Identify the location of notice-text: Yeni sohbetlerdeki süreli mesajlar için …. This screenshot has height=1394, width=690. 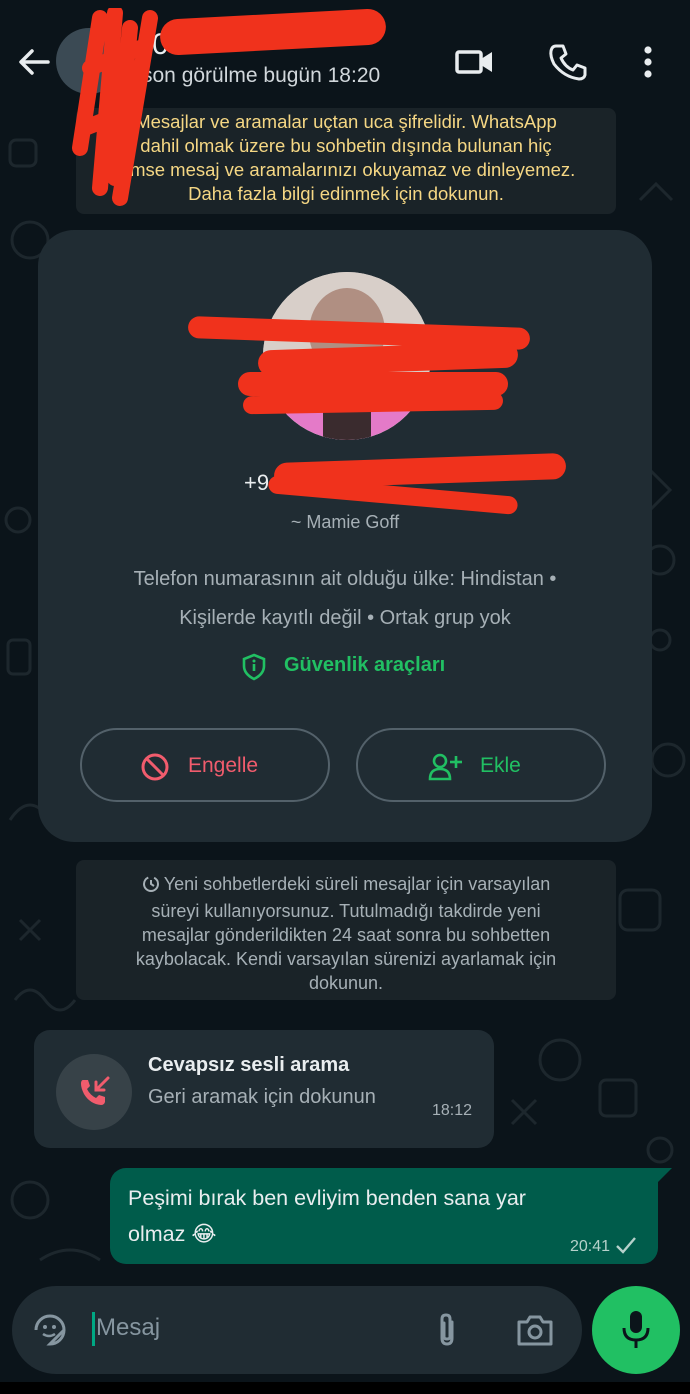
(357, 884).